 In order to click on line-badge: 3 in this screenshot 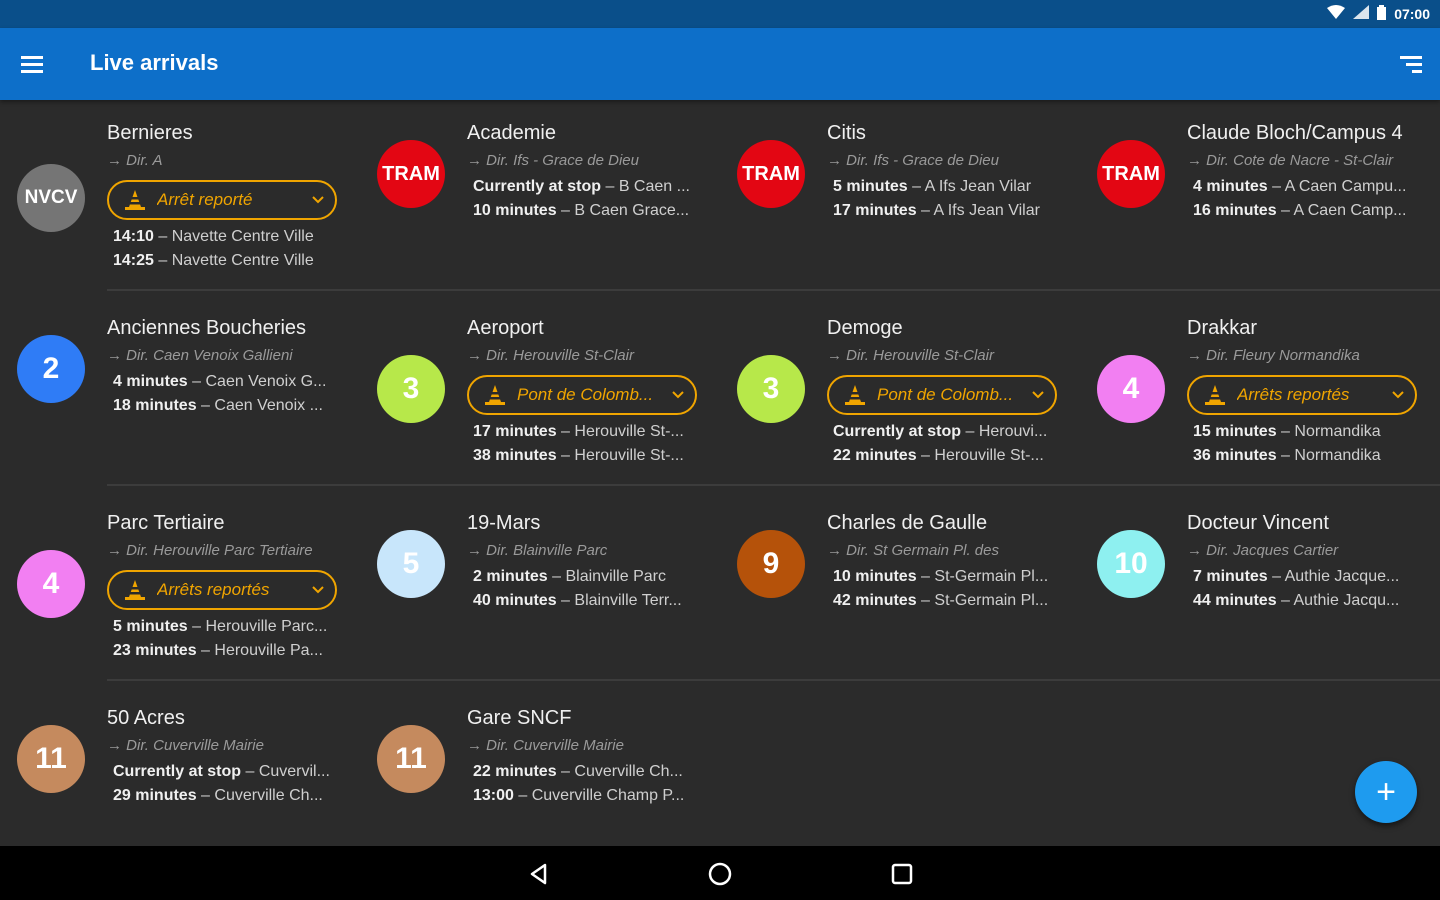, I will do `click(411, 389)`.